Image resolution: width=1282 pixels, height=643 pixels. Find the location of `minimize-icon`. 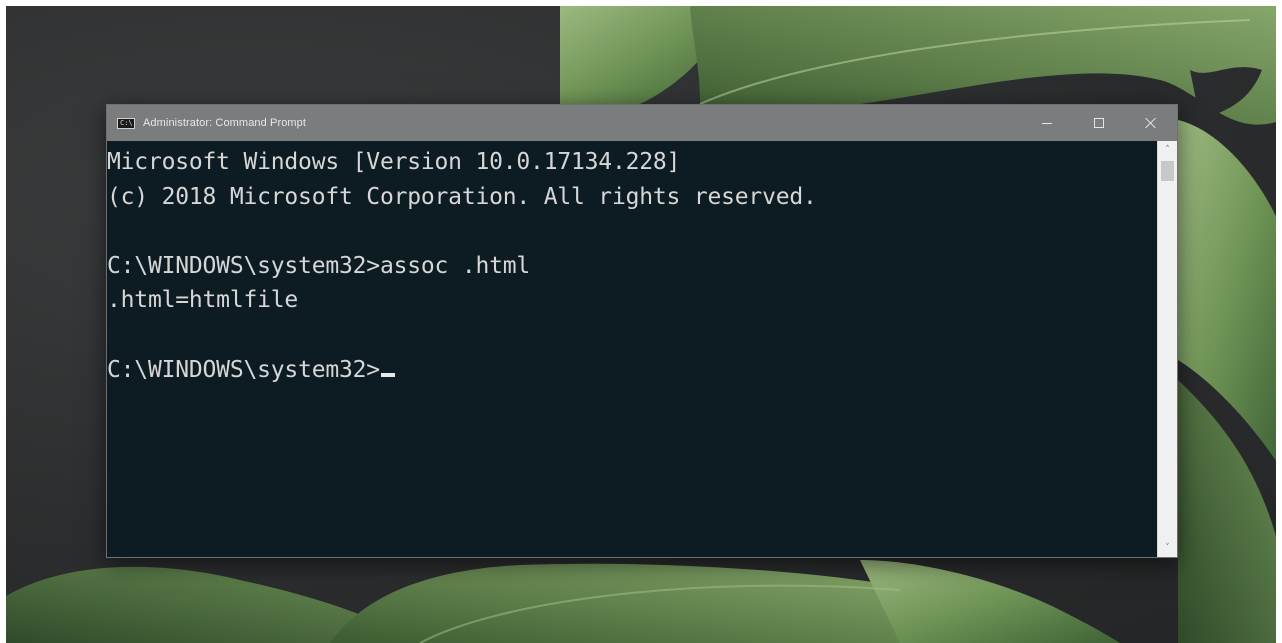

minimize-icon is located at coordinates (1047, 123).